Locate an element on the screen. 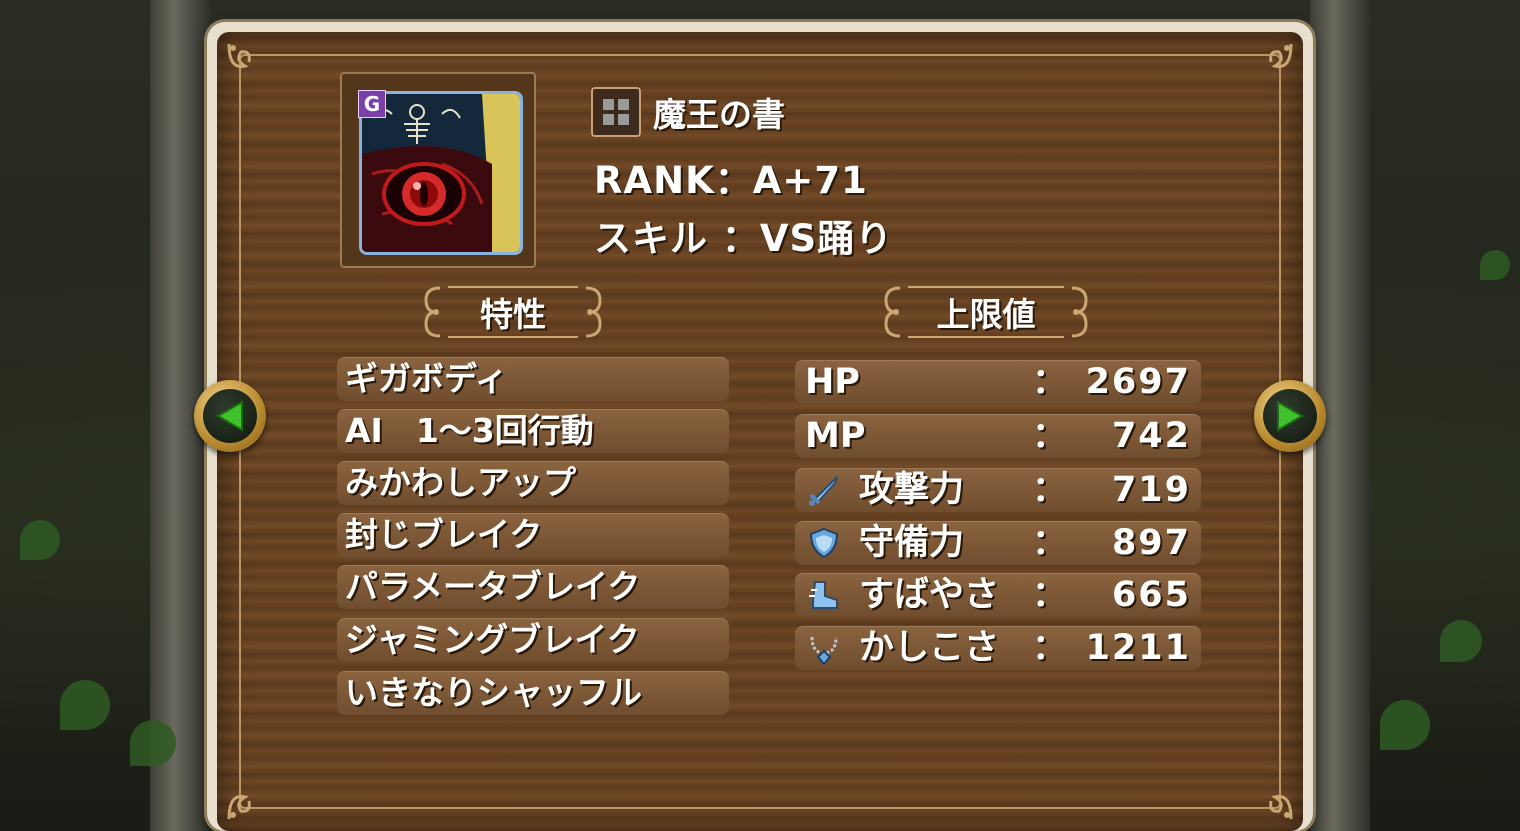 This screenshot has height=831, width=1520. stats-header: 上限値 is located at coordinates (986, 312).